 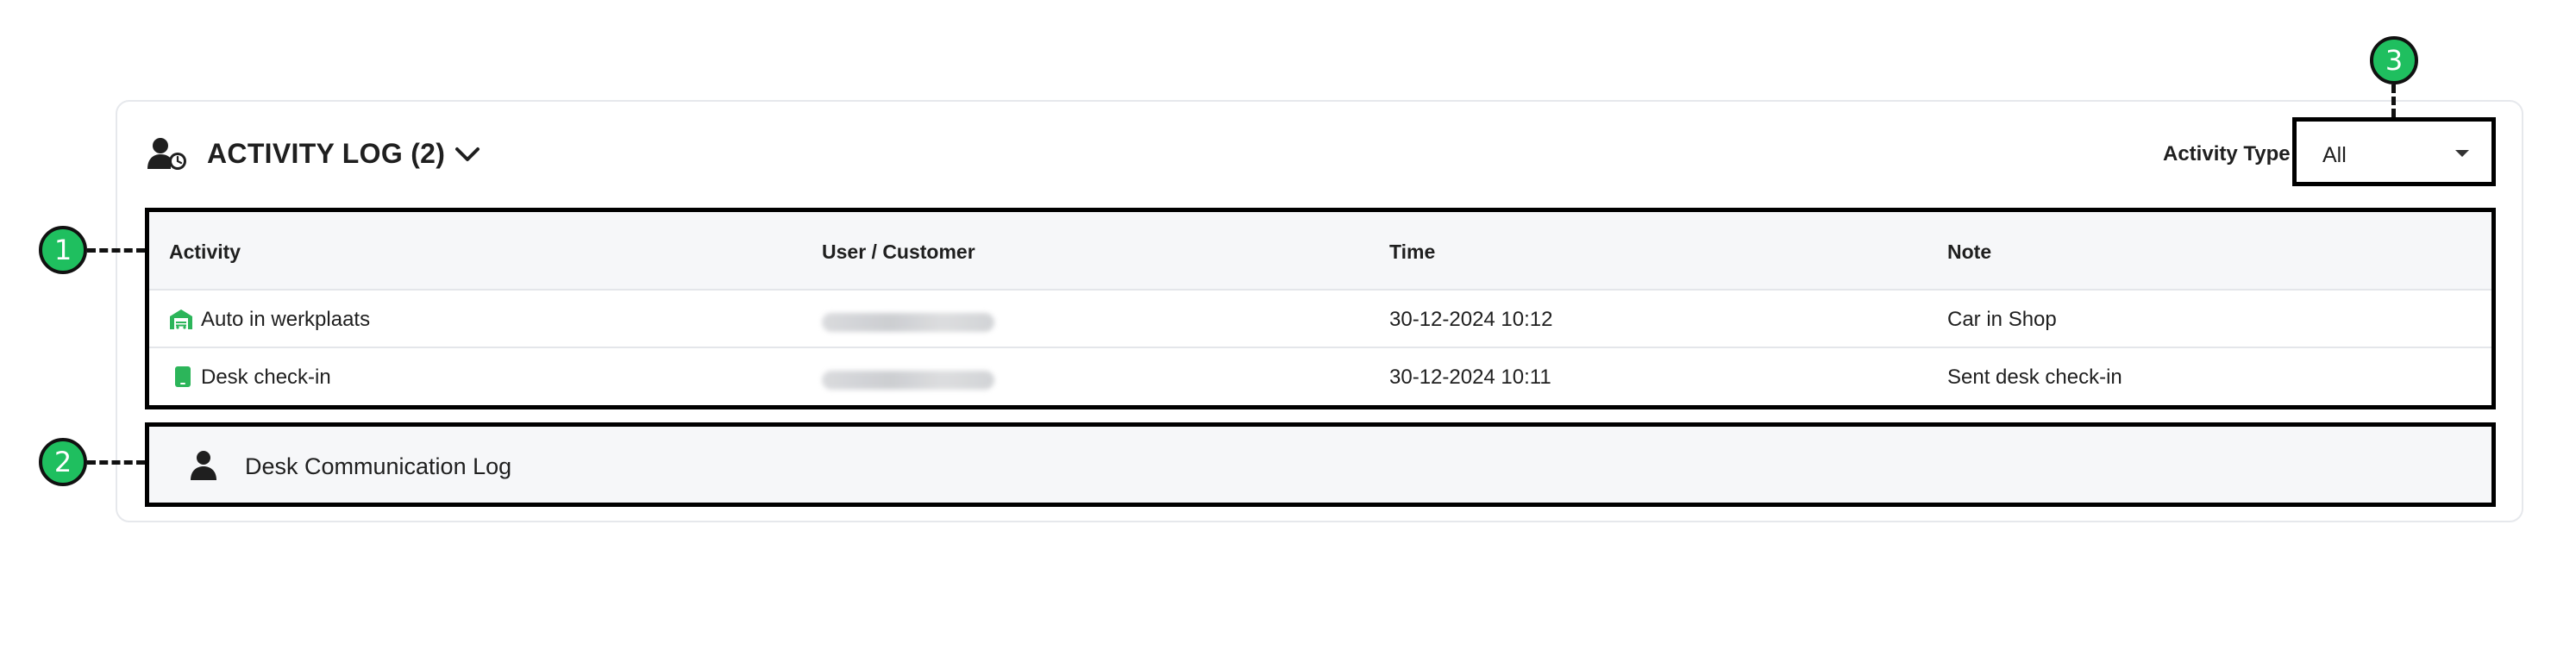 What do you see at coordinates (203, 466) in the screenshot?
I see `person-icon` at bounding box center [203, 466].